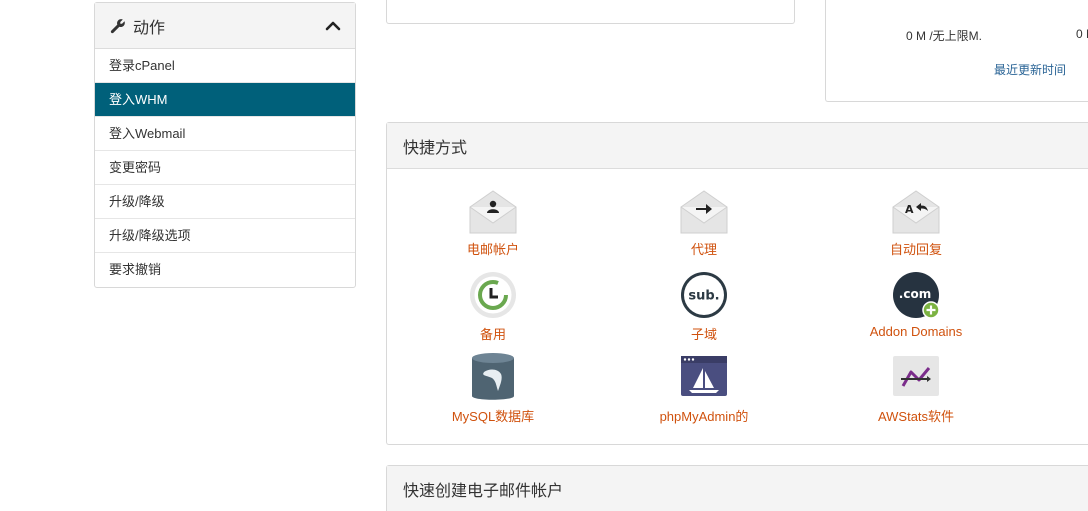 Image resolution: width=1088 pixels, height=511 pixels. What do you see at coordinates (704, 376) in the screenshot?
I see `phpmyadmin-icon` at bounding box center [704, 376].